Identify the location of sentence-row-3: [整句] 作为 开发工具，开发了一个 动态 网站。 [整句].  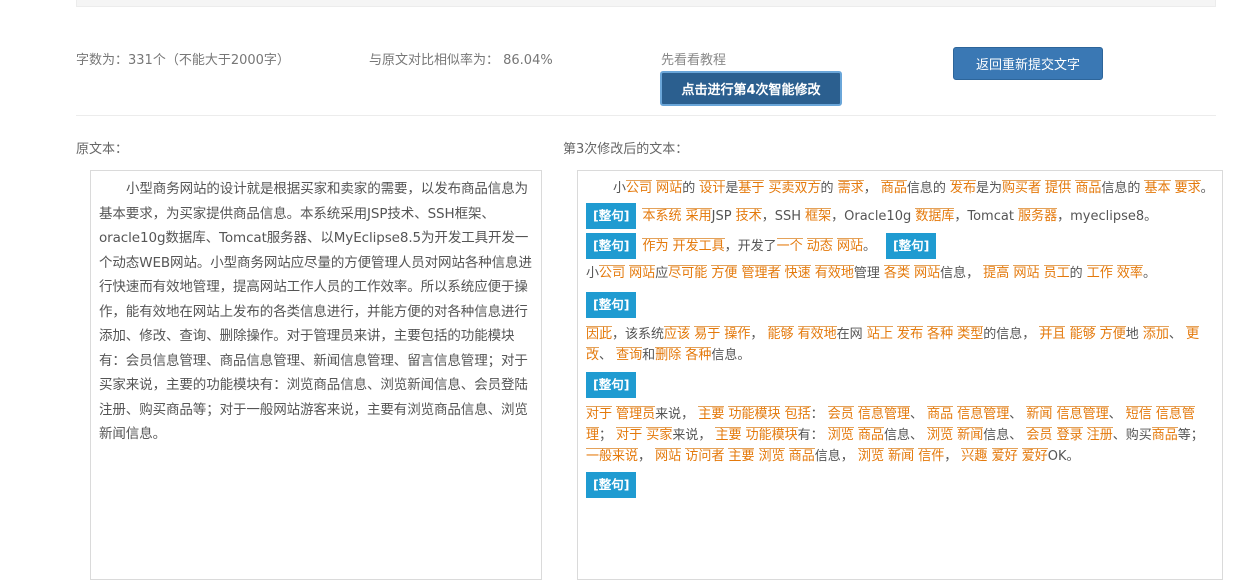
(900, 246).